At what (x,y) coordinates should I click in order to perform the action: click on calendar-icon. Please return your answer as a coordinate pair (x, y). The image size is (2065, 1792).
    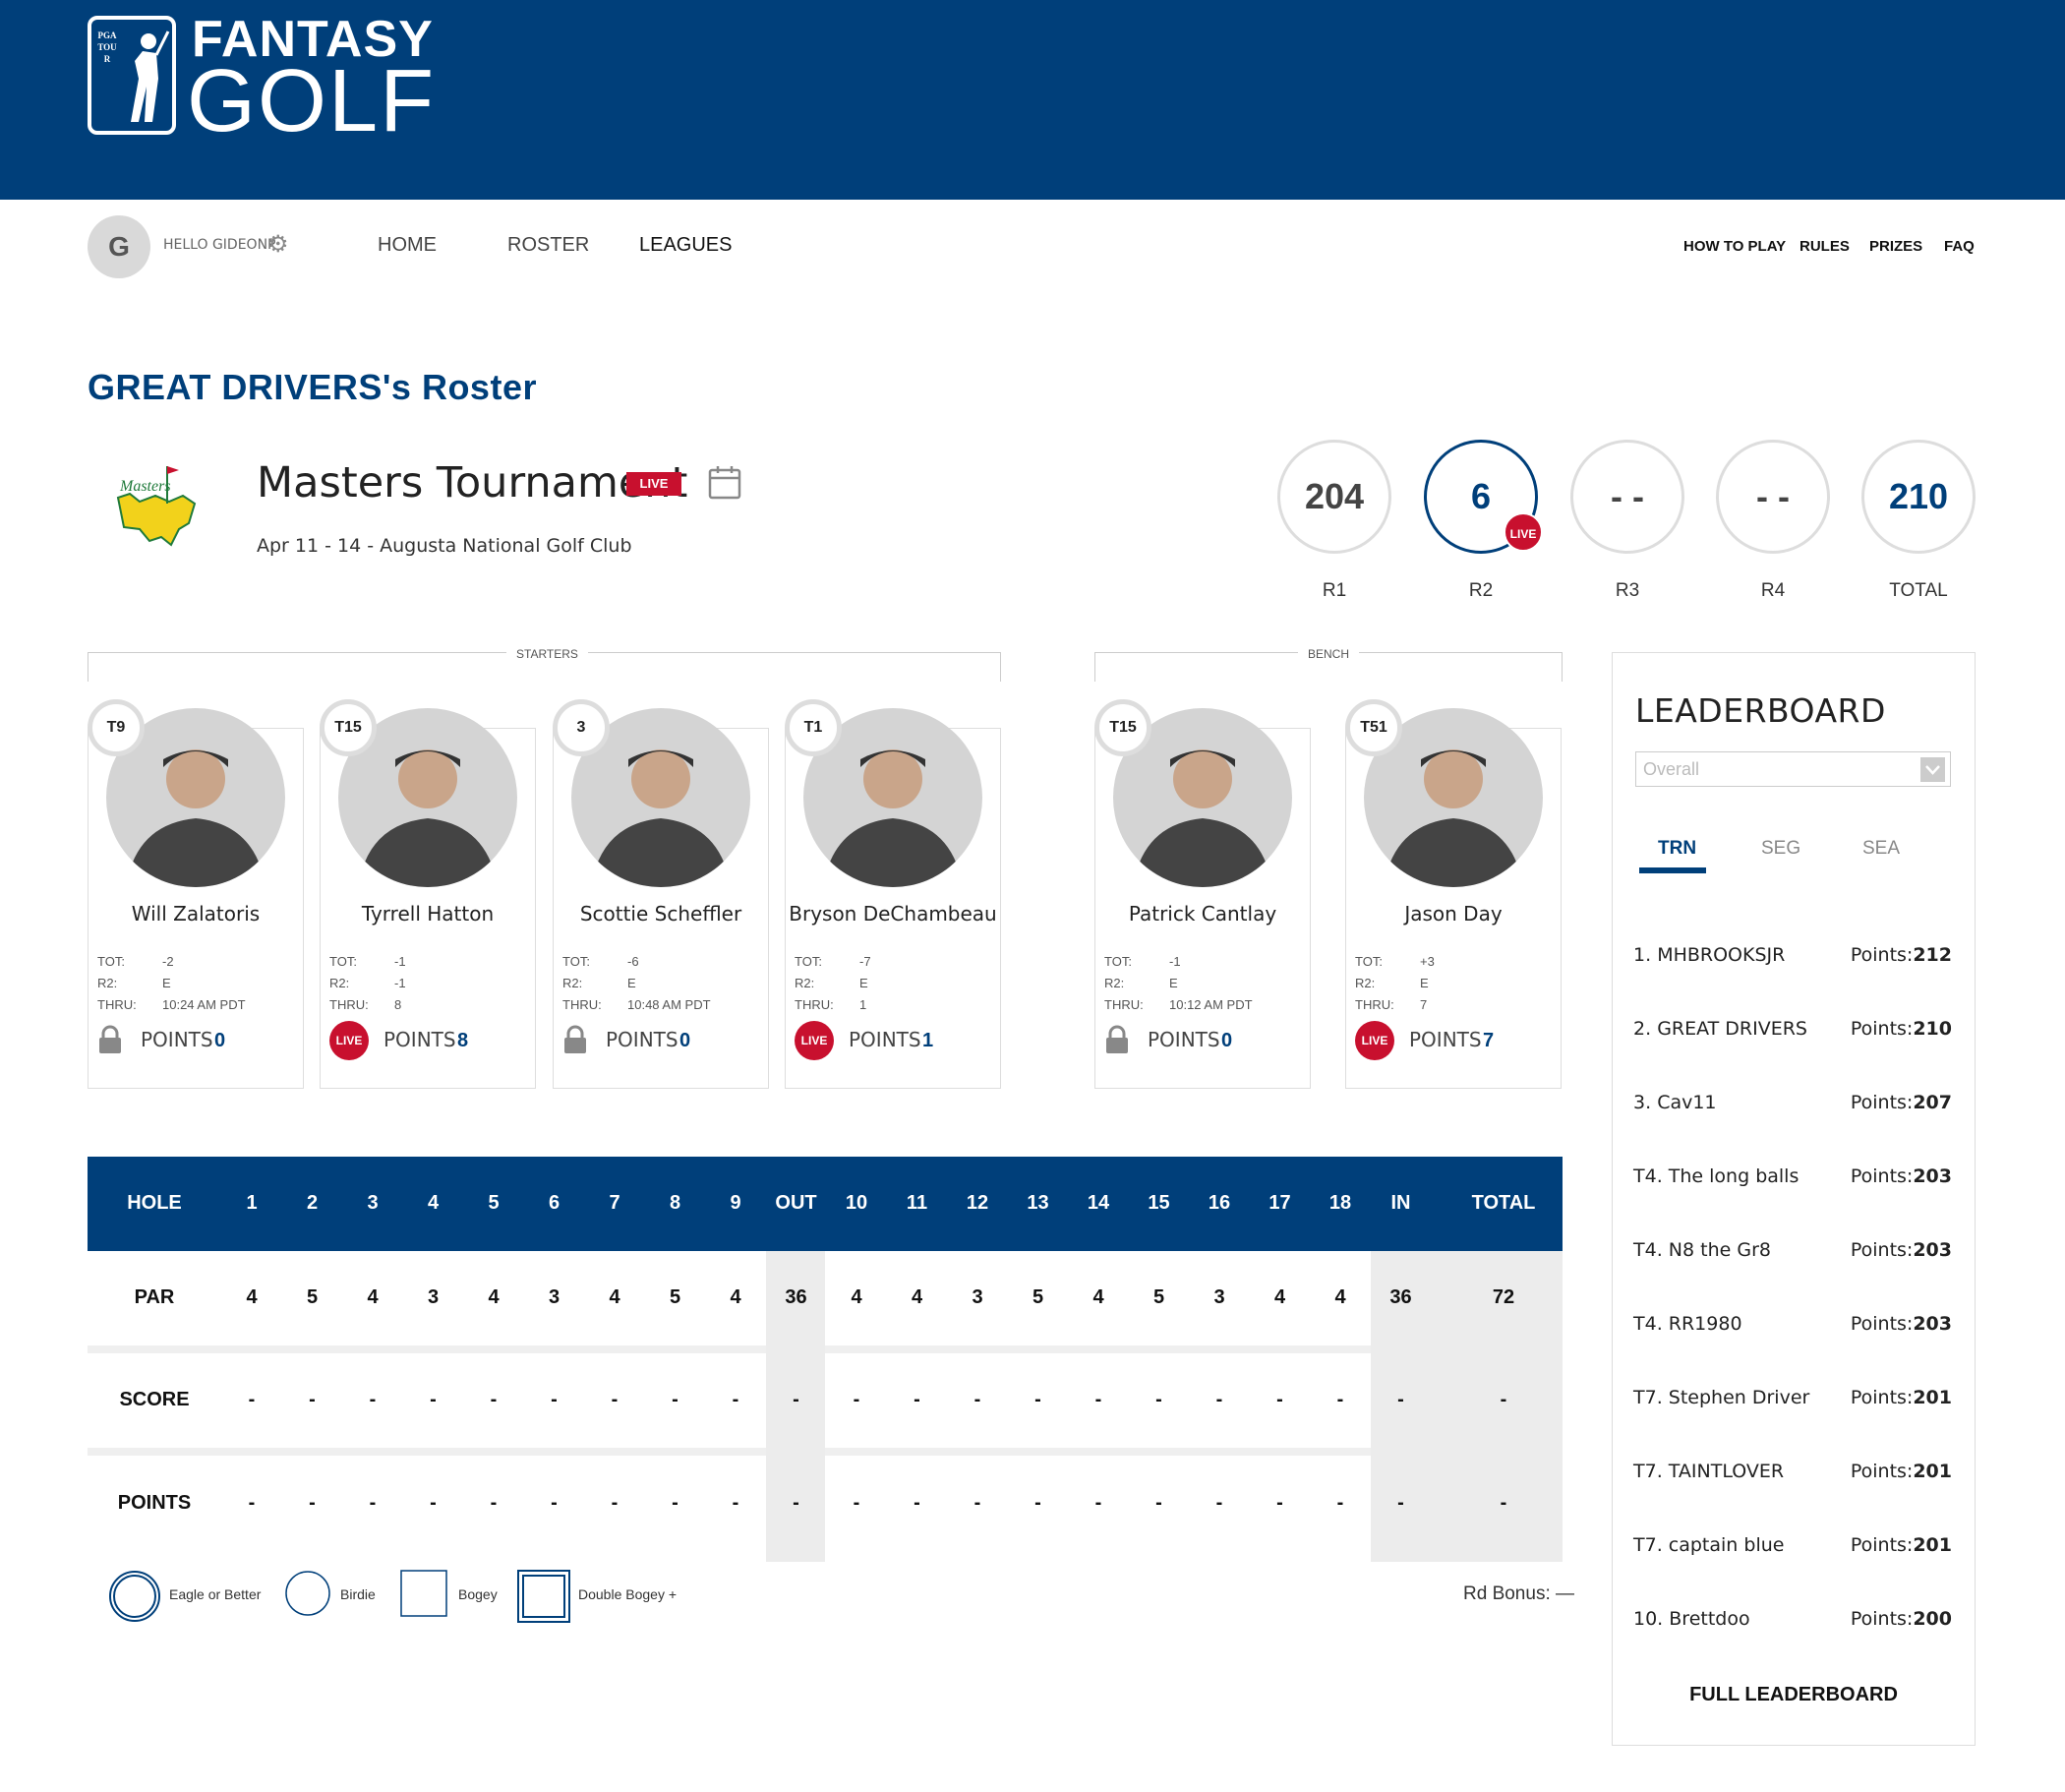
    Looking at the image, I should click on (724, 482).